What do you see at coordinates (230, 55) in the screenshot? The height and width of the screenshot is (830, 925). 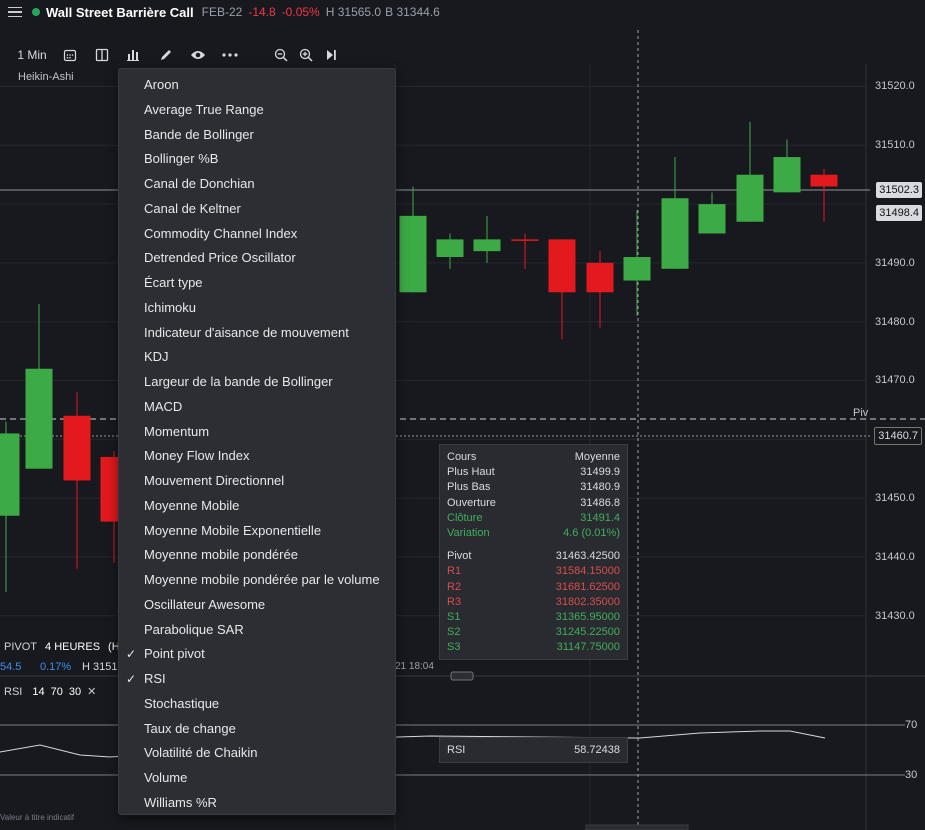 I see `more-icon` at bounding box center [230, 55].